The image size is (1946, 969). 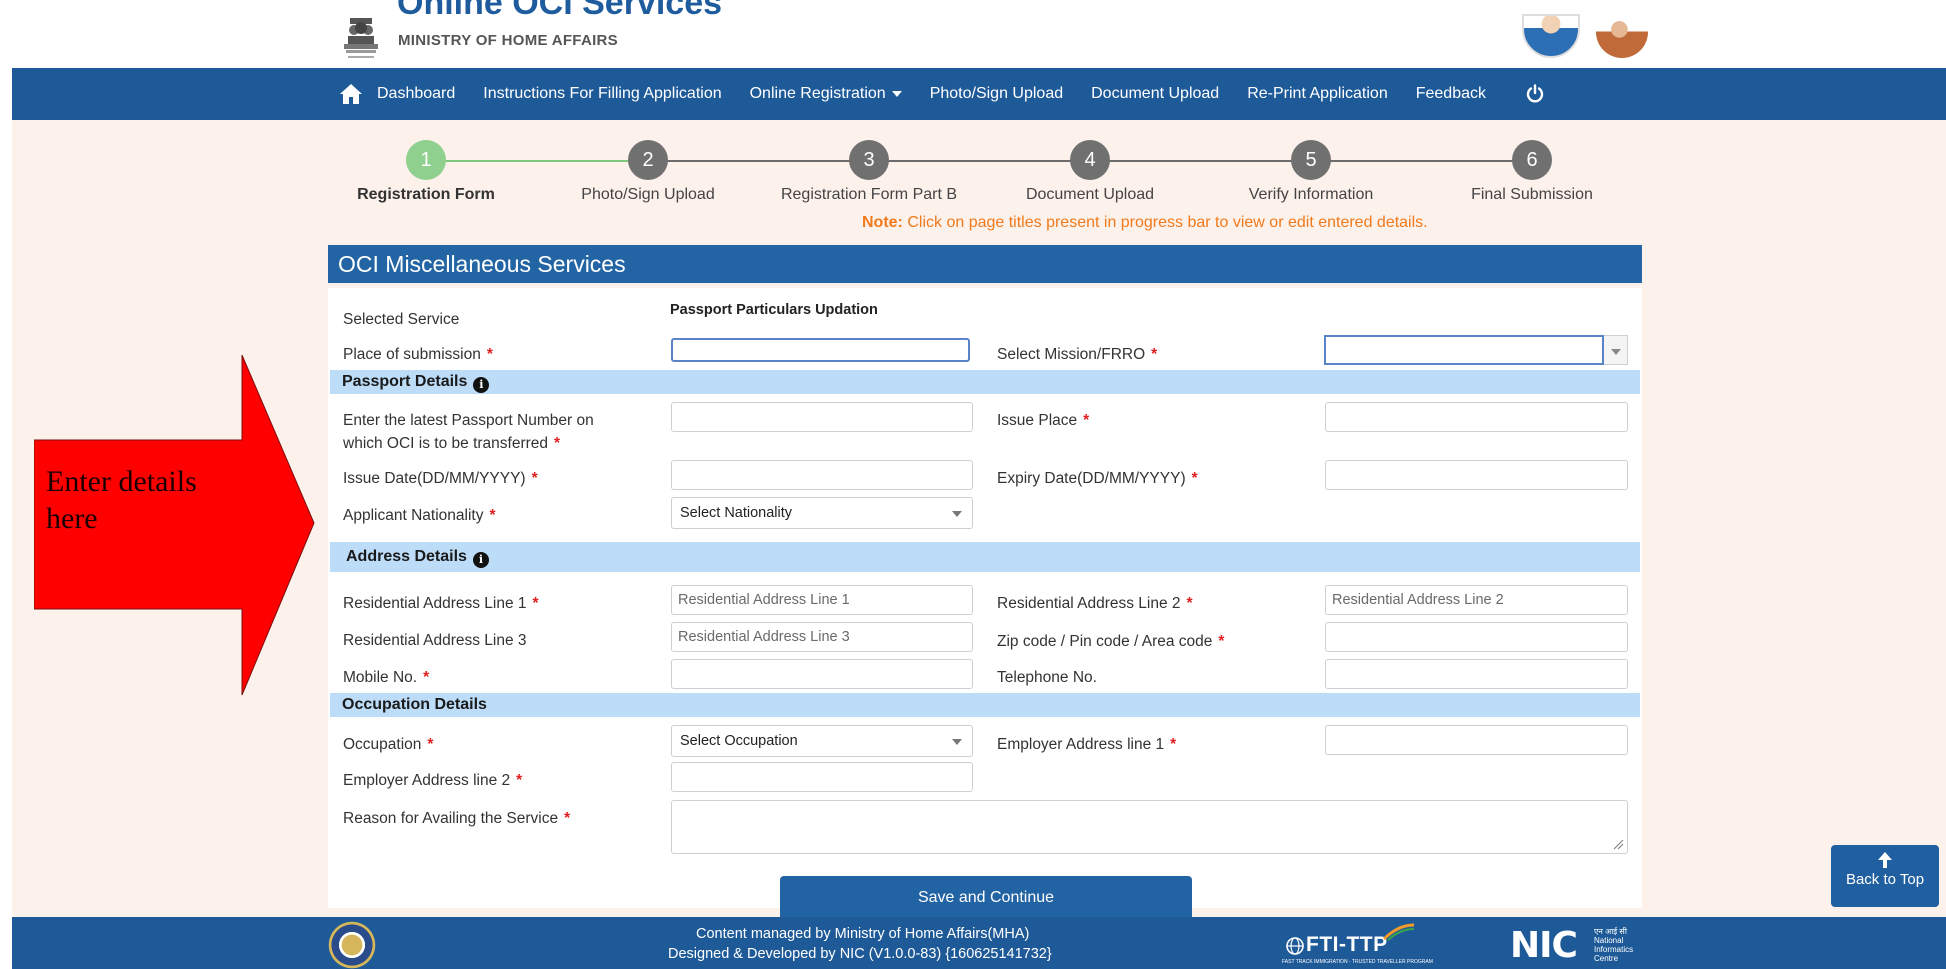 What do you see at coordinates (1885, 860) in the screenshot?
I see `arrow-up-icon` at bounding box center [1885, 860].